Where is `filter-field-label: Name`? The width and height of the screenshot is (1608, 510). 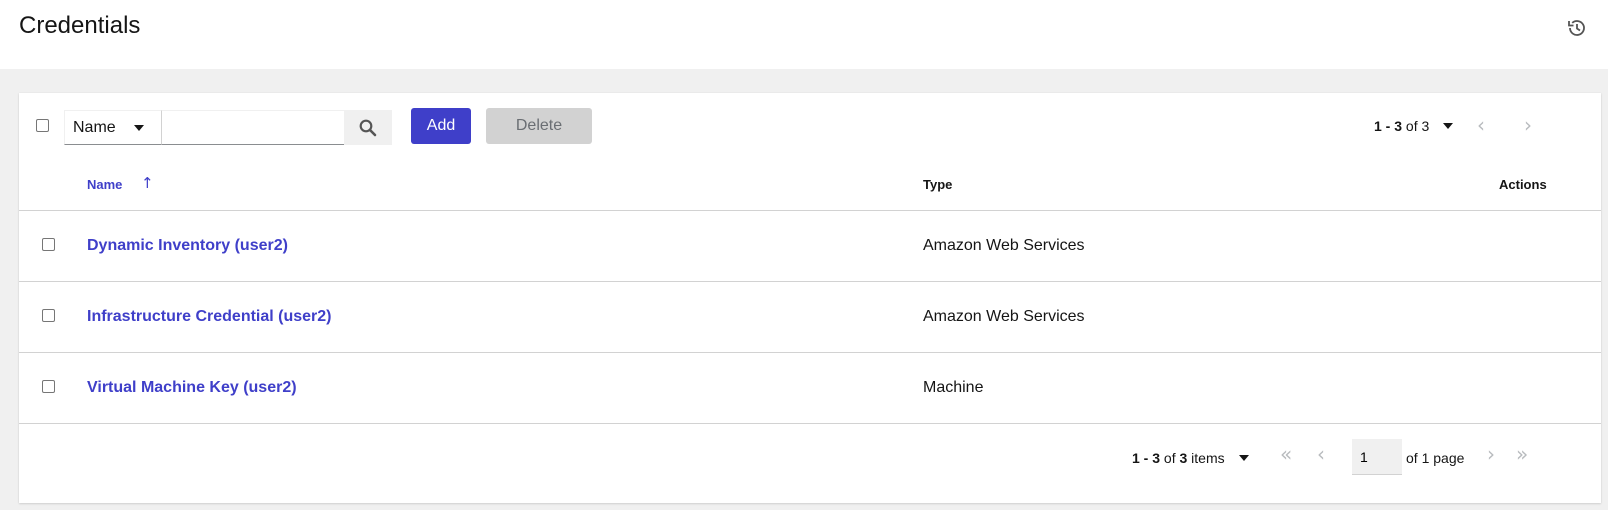 filter-field-label: Name is located at coordinates (94, 127).